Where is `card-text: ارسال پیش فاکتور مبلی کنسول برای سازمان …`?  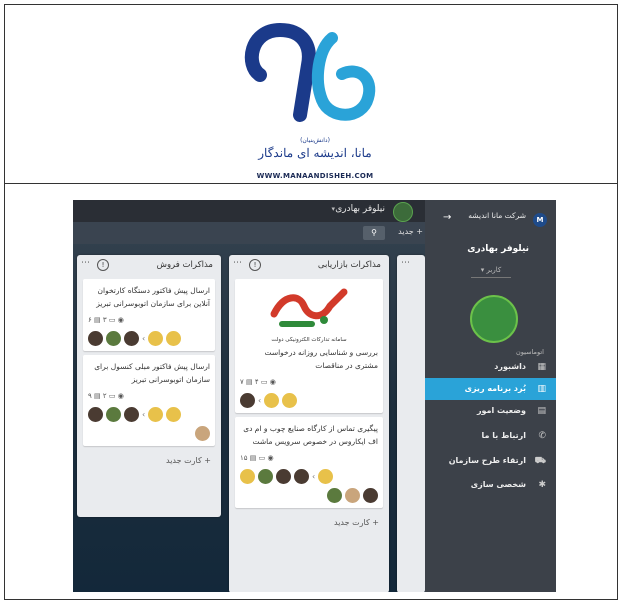
card-text: ارسال پیش فاکتور مبلی کنسول برای سازمان … is located at coordinates (152, 373).